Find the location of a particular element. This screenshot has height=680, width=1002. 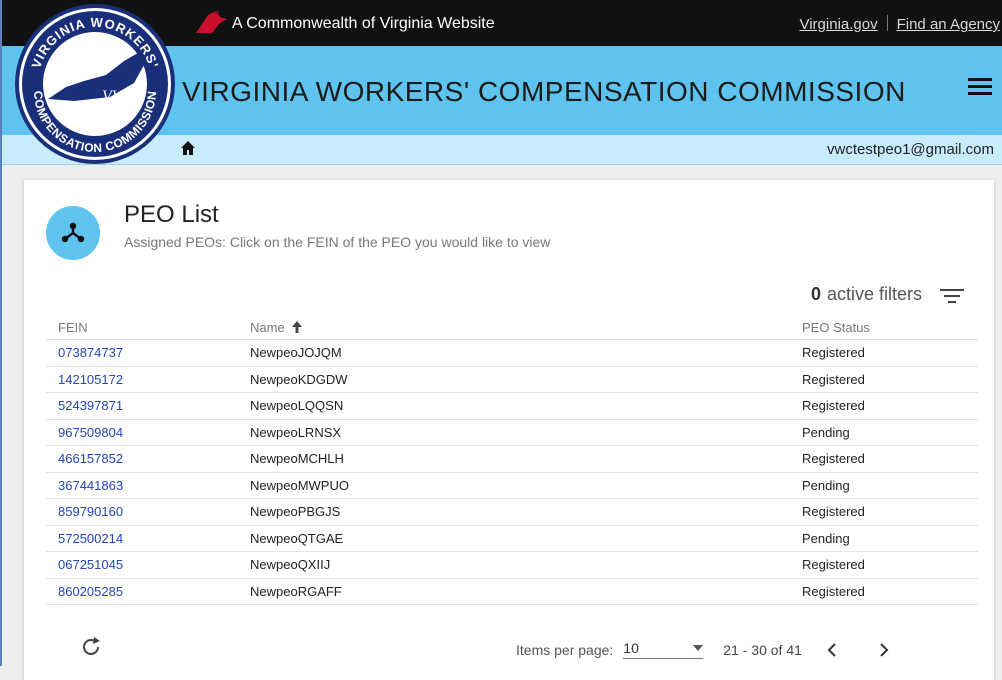

paginator: Items per page: 10 21 - 30 of 41 is located at coordinates (703, 649).